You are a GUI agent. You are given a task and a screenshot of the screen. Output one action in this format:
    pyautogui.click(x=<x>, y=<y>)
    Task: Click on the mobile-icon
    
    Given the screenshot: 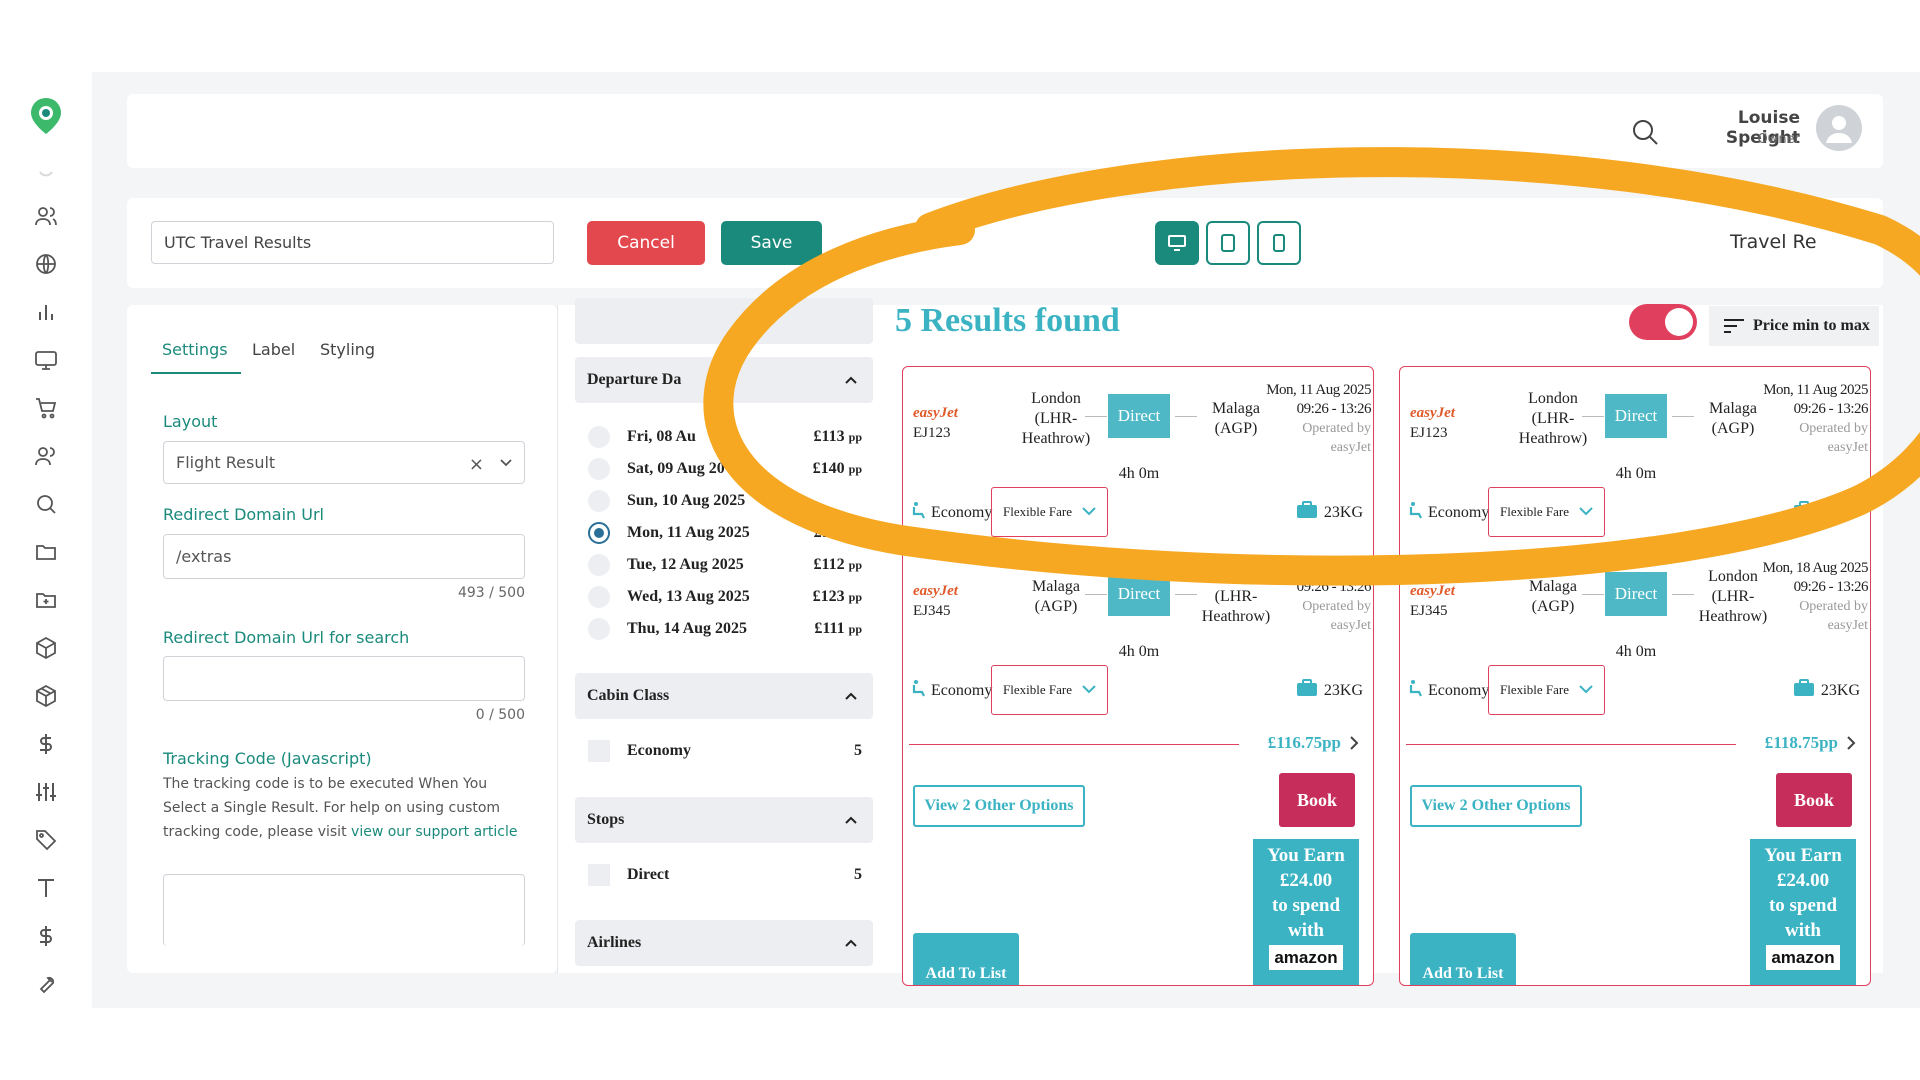 What is the action you would take?
    pyautogui.click(x=1279, y=243)
    